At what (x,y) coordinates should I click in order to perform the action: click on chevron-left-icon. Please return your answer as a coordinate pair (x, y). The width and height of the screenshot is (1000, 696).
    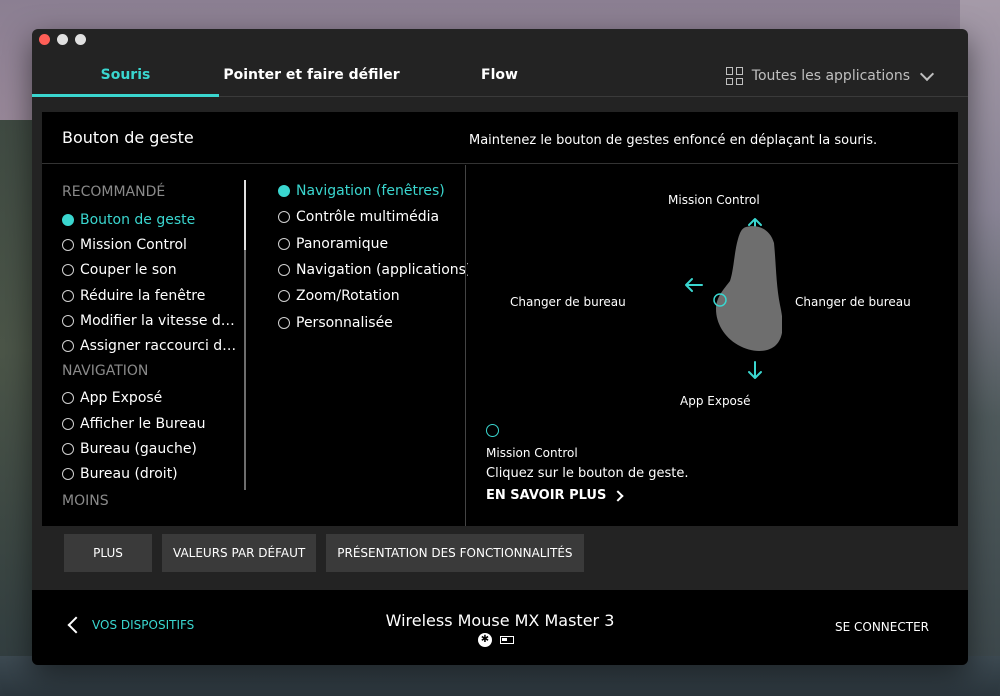
    Looking at the image, I should click on (76, 625).